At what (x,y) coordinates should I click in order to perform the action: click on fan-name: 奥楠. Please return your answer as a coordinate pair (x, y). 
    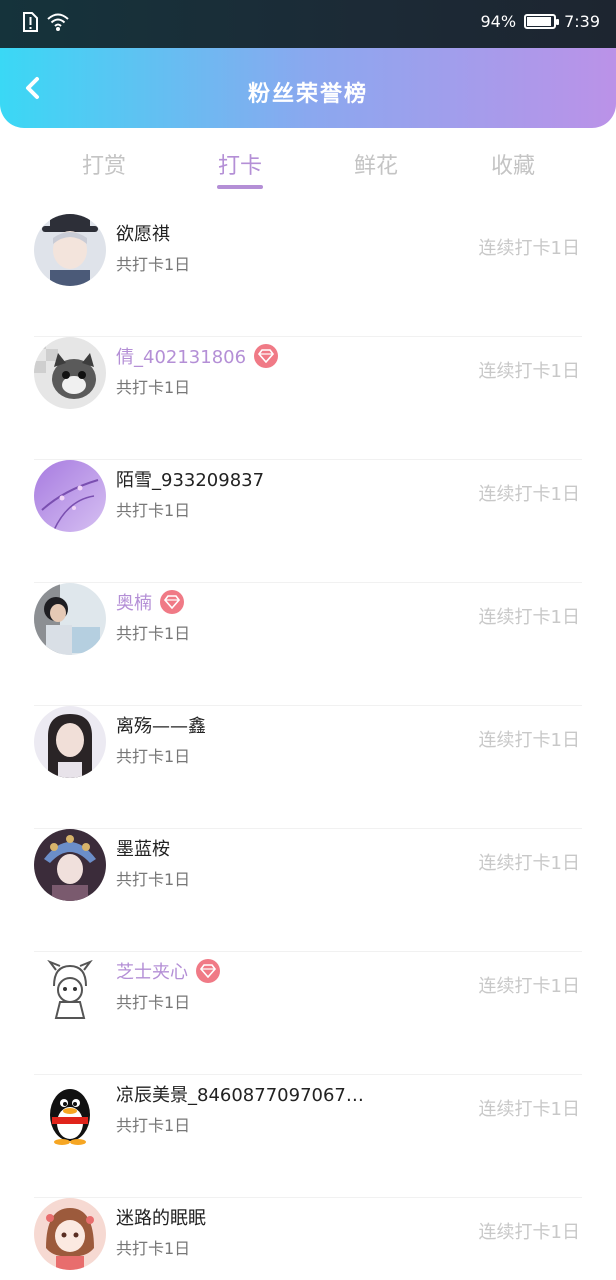
    Looking at the image, I should click on (134, 602).